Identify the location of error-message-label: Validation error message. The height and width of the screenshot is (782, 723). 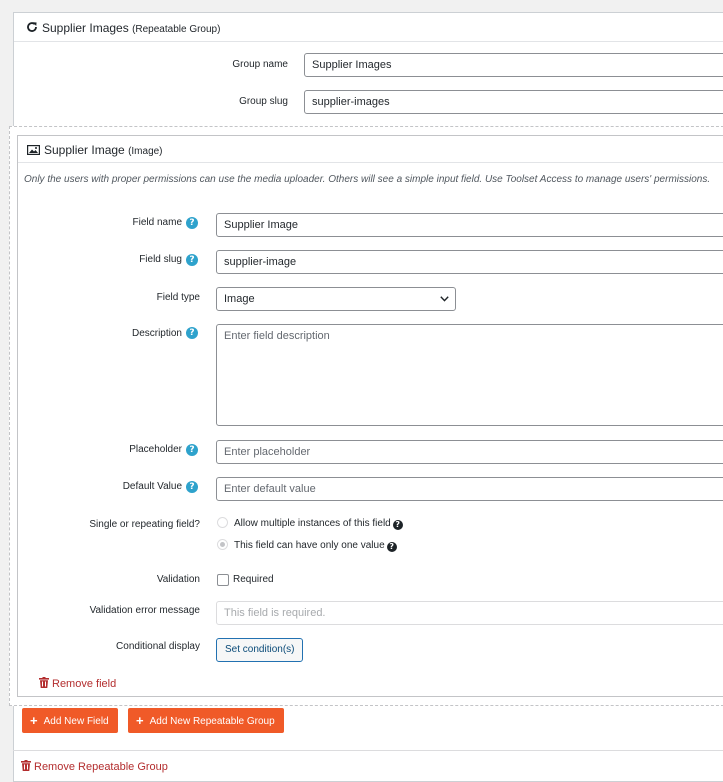
(144, 610).